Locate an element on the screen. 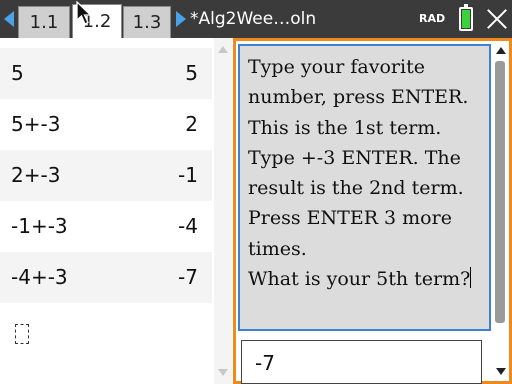 The width and height of the screenshot is (512, 384). angle-mode-indicator: RAD is located at coordinates (432, 18).